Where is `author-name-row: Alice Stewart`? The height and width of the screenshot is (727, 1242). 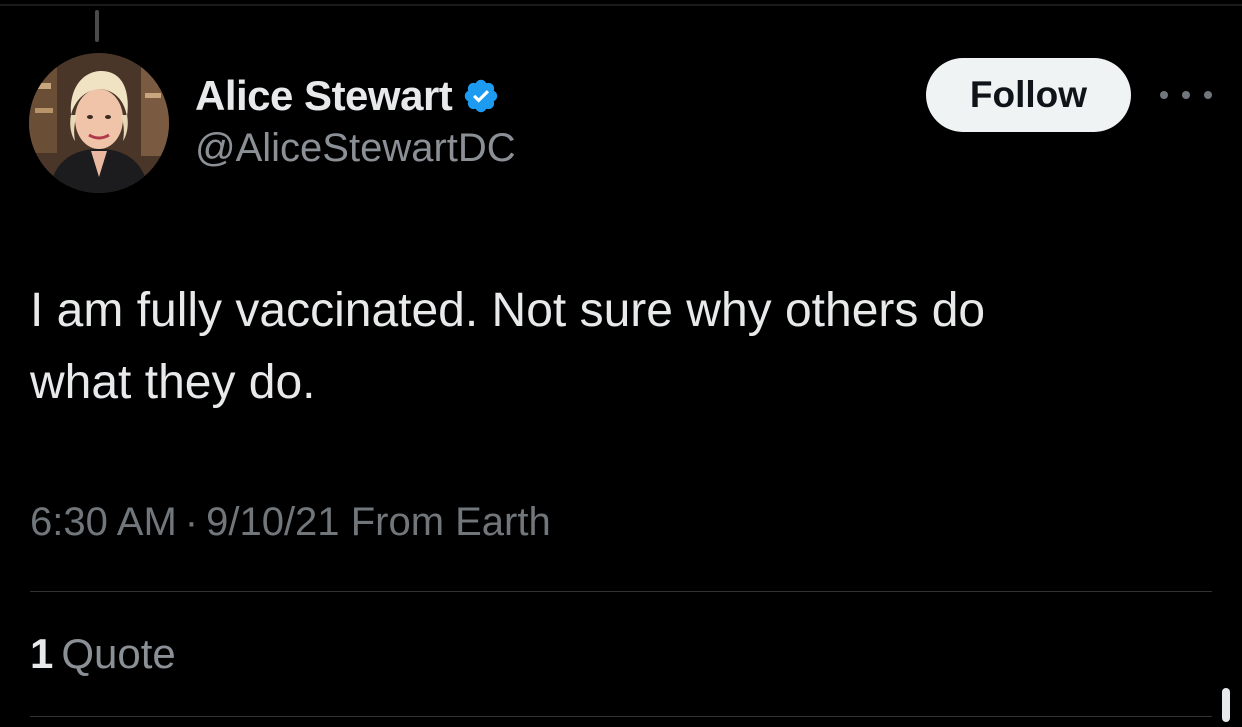 author-name-row: Alice Stewart is located at coordinates (347, 96).